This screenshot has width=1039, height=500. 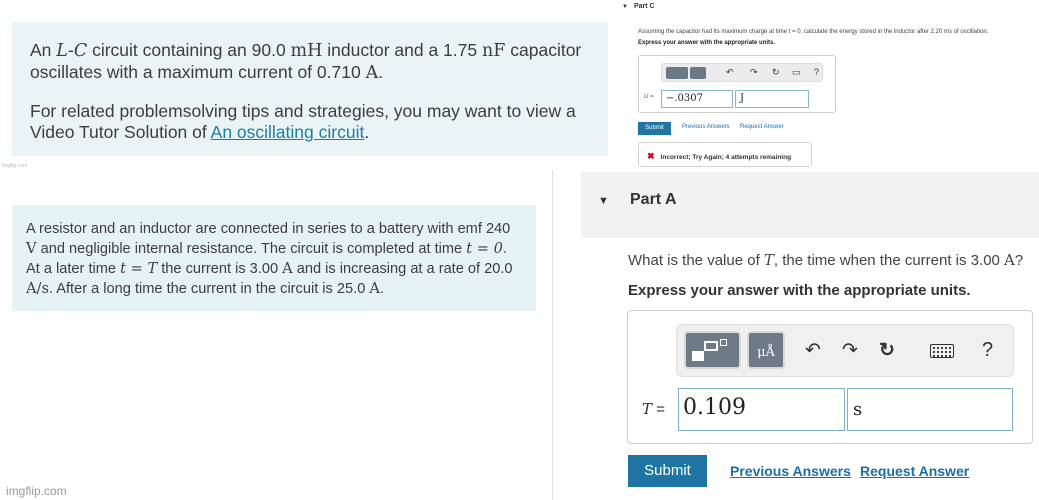 What do you see at coordinates (72, 51) in the screenshot?
I see `circuit-symbol: L-C` at bounding box center [72, 51].